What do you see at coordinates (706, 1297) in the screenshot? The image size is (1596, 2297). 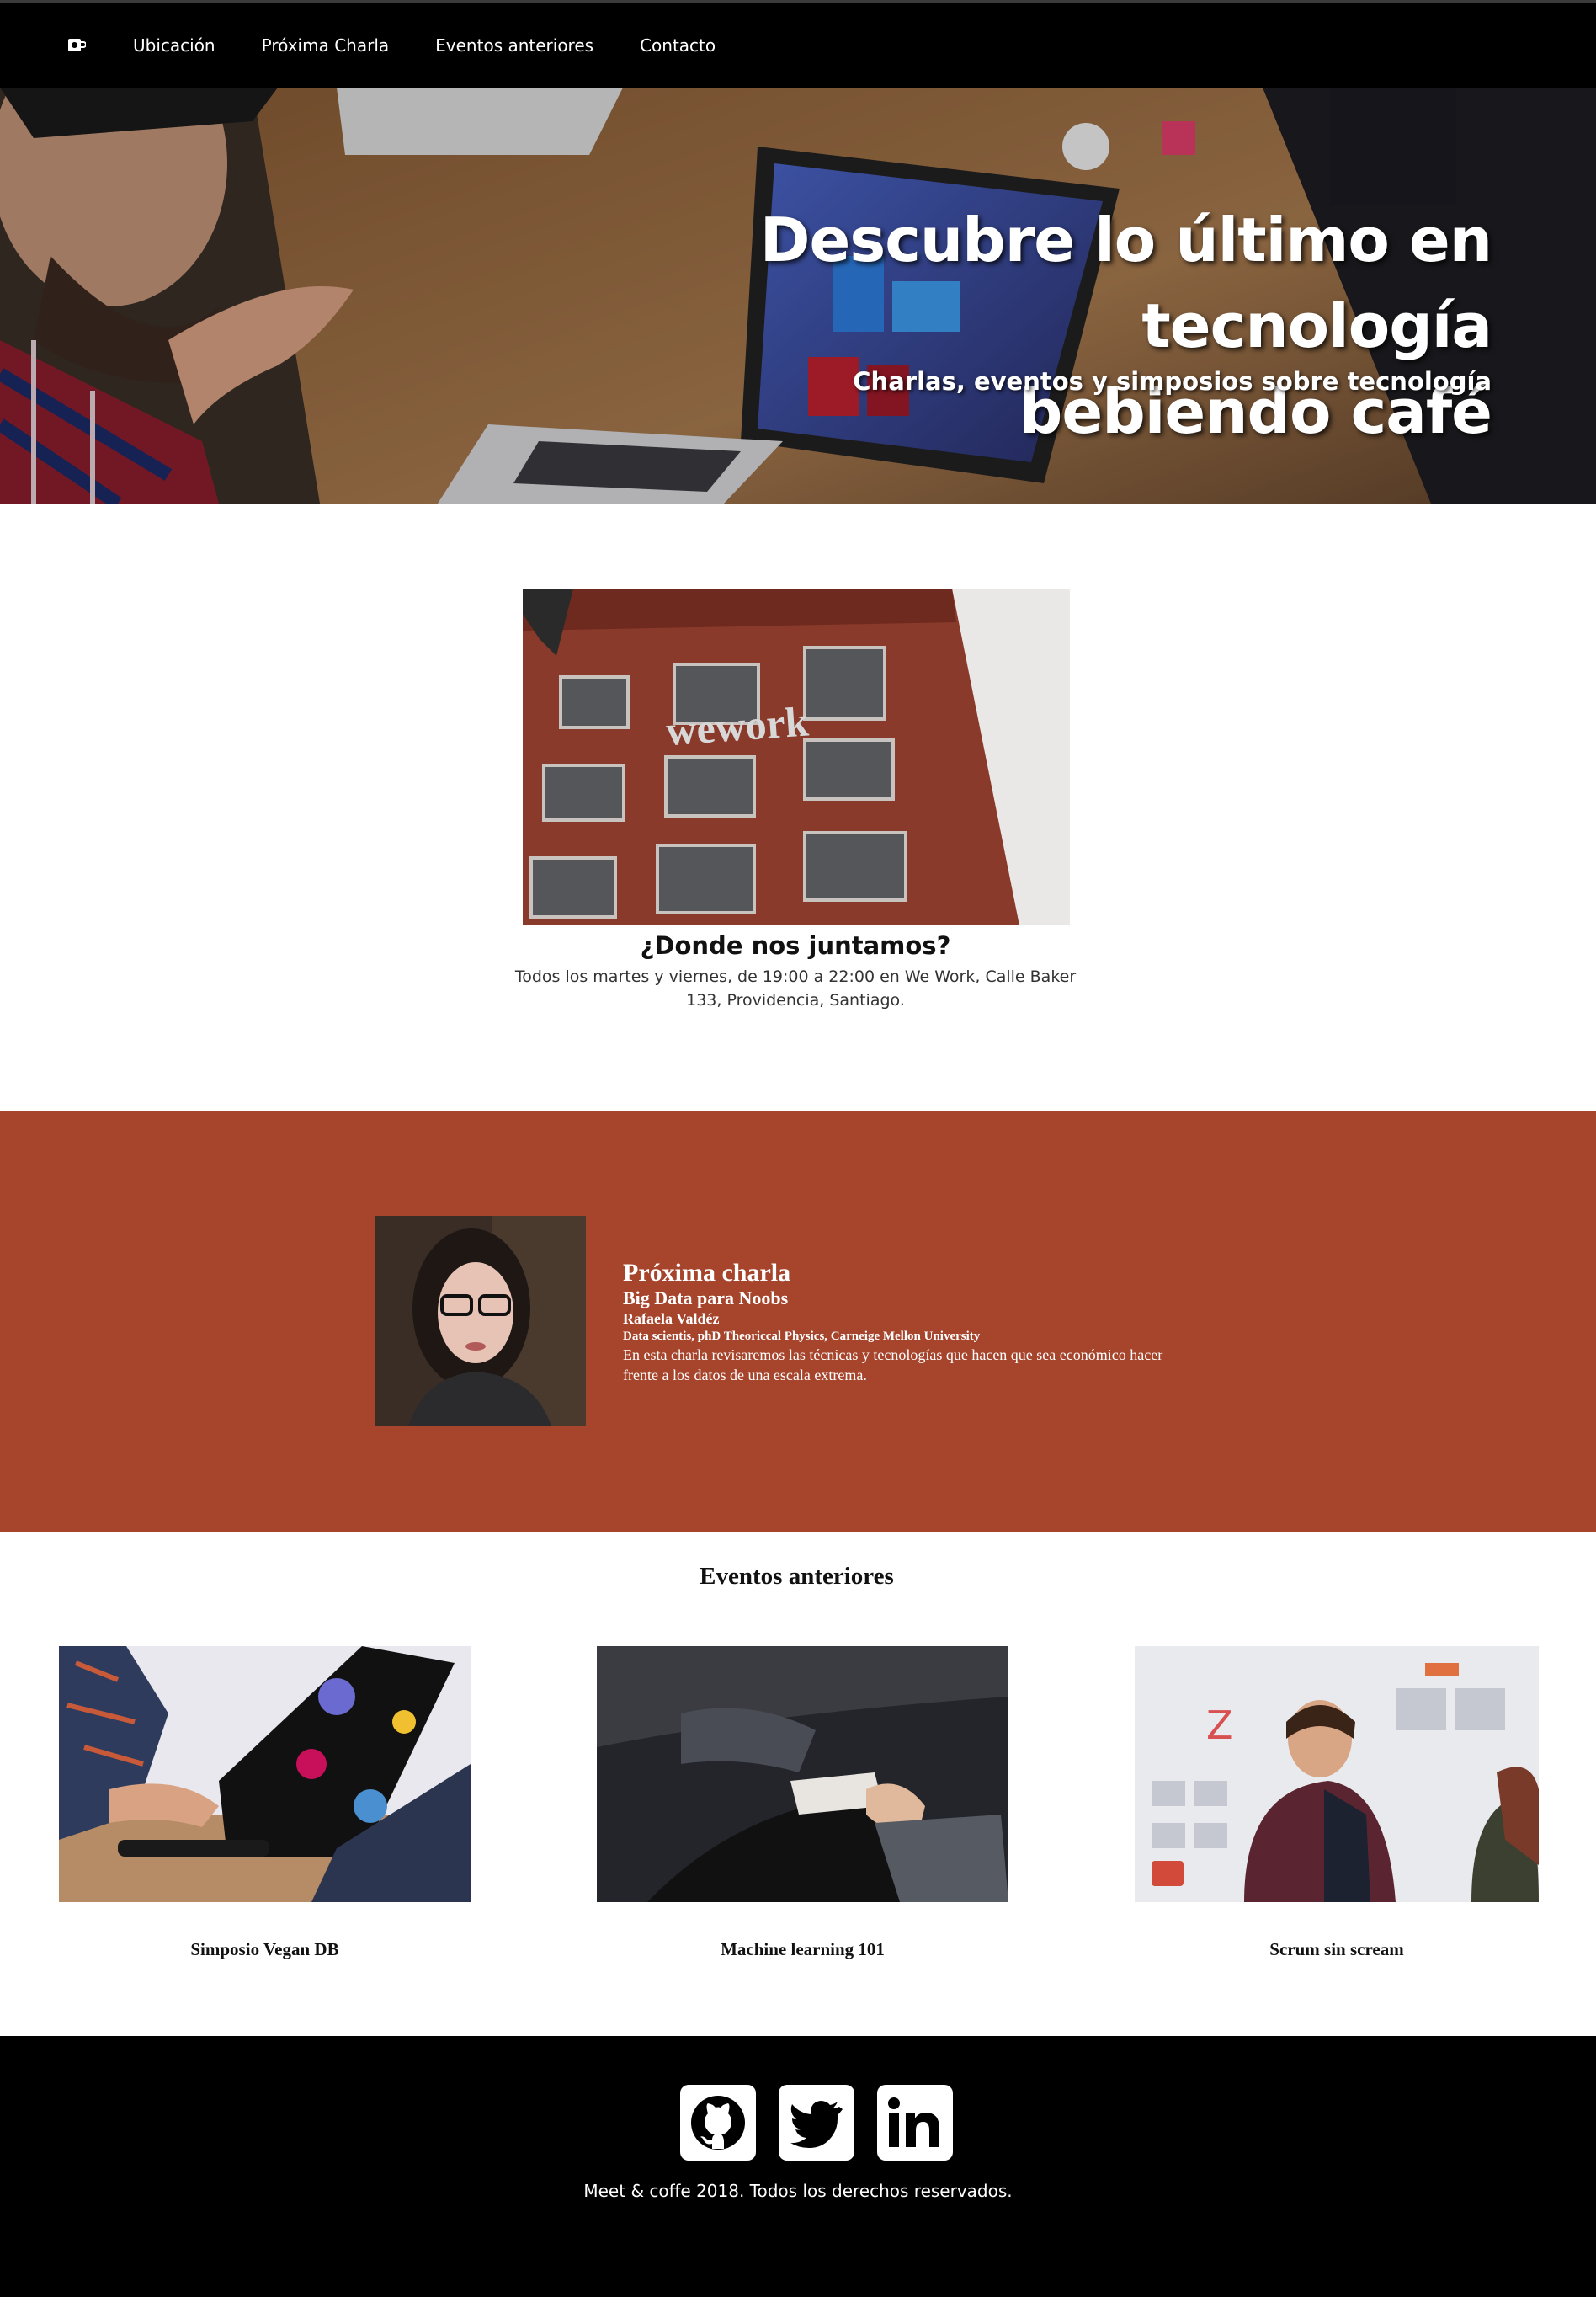 I see `next-talk-title: Big Data para Noobs` at bounding box center [706, 1297].